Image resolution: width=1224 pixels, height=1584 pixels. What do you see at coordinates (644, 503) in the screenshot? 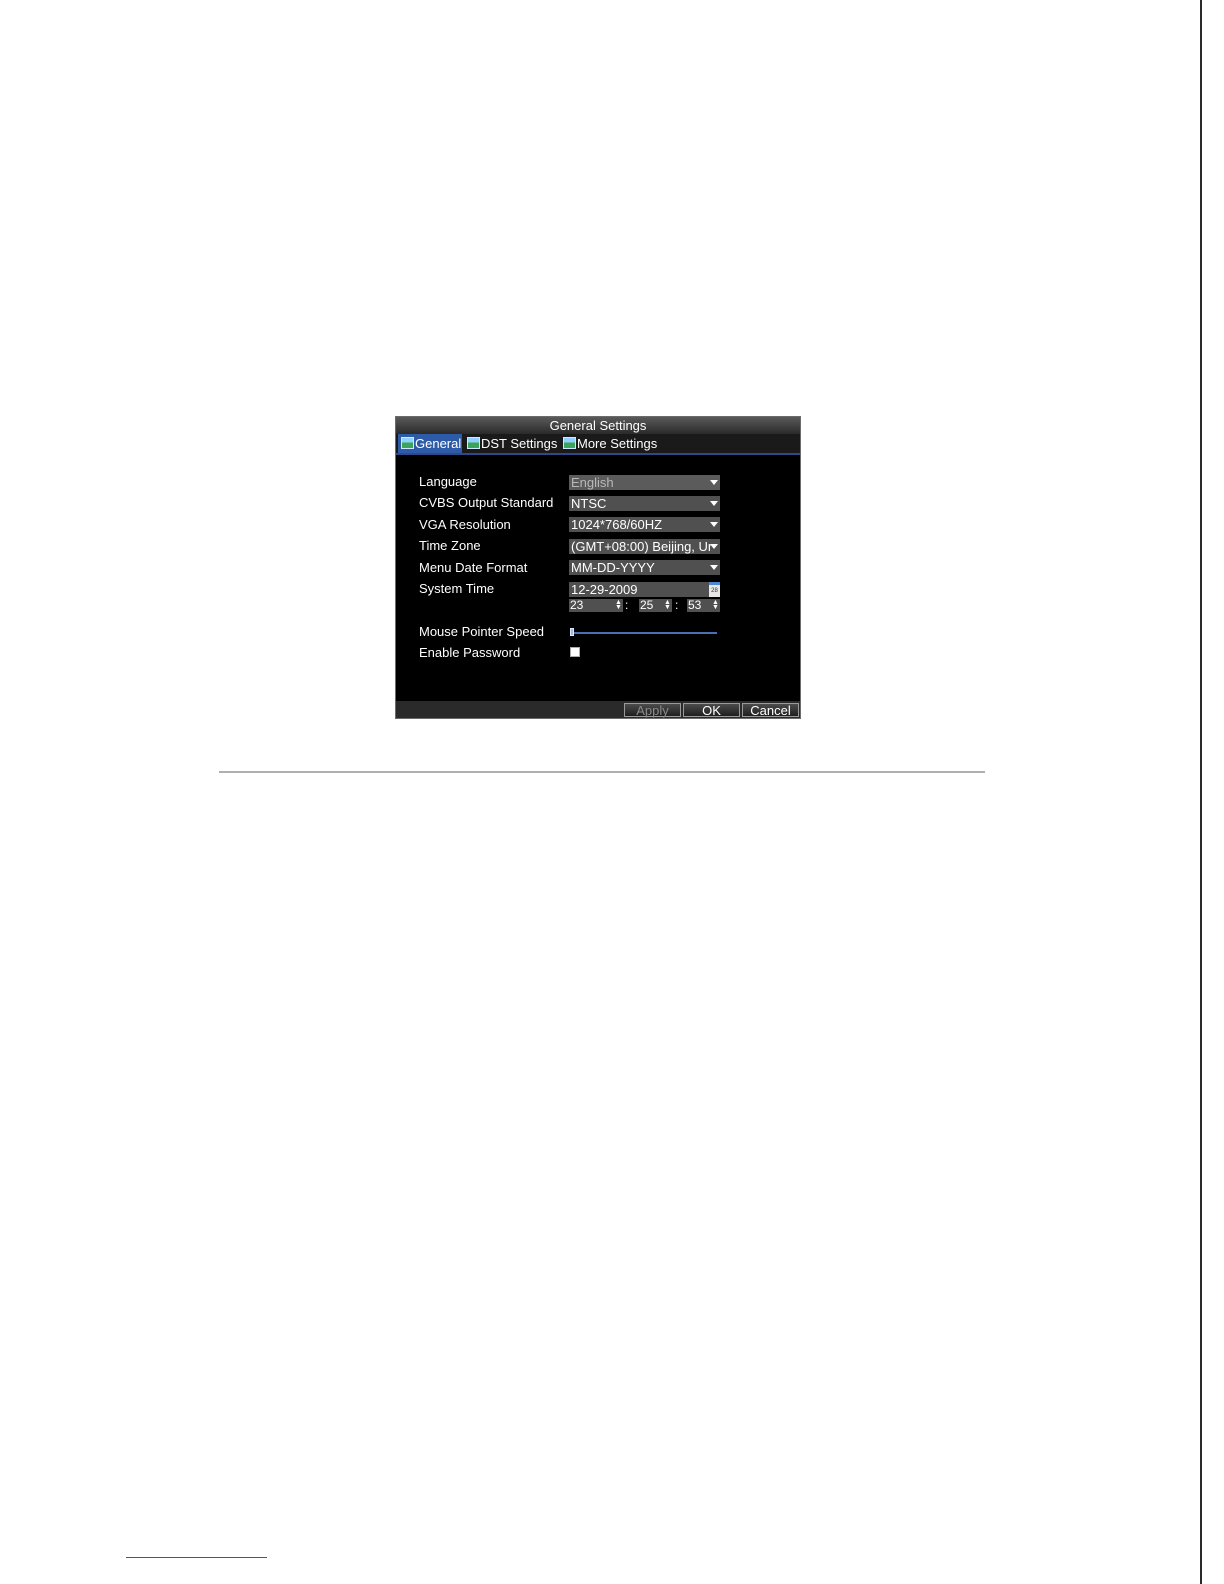
I see `cvbs-select: NTSC` at bounding box center [644, 503].